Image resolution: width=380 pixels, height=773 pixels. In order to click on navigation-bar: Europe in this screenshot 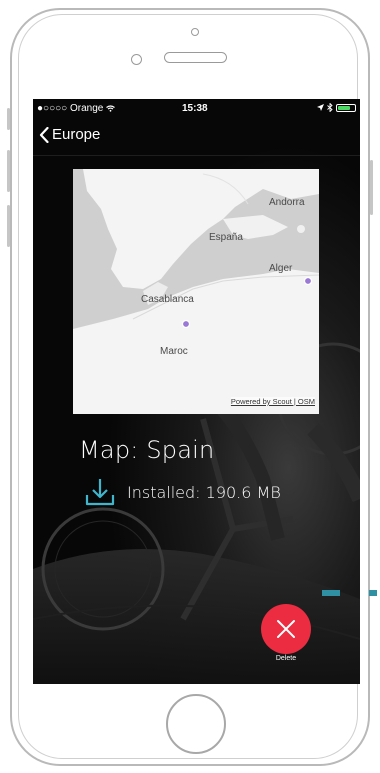, I will do `click(196, 137)`.